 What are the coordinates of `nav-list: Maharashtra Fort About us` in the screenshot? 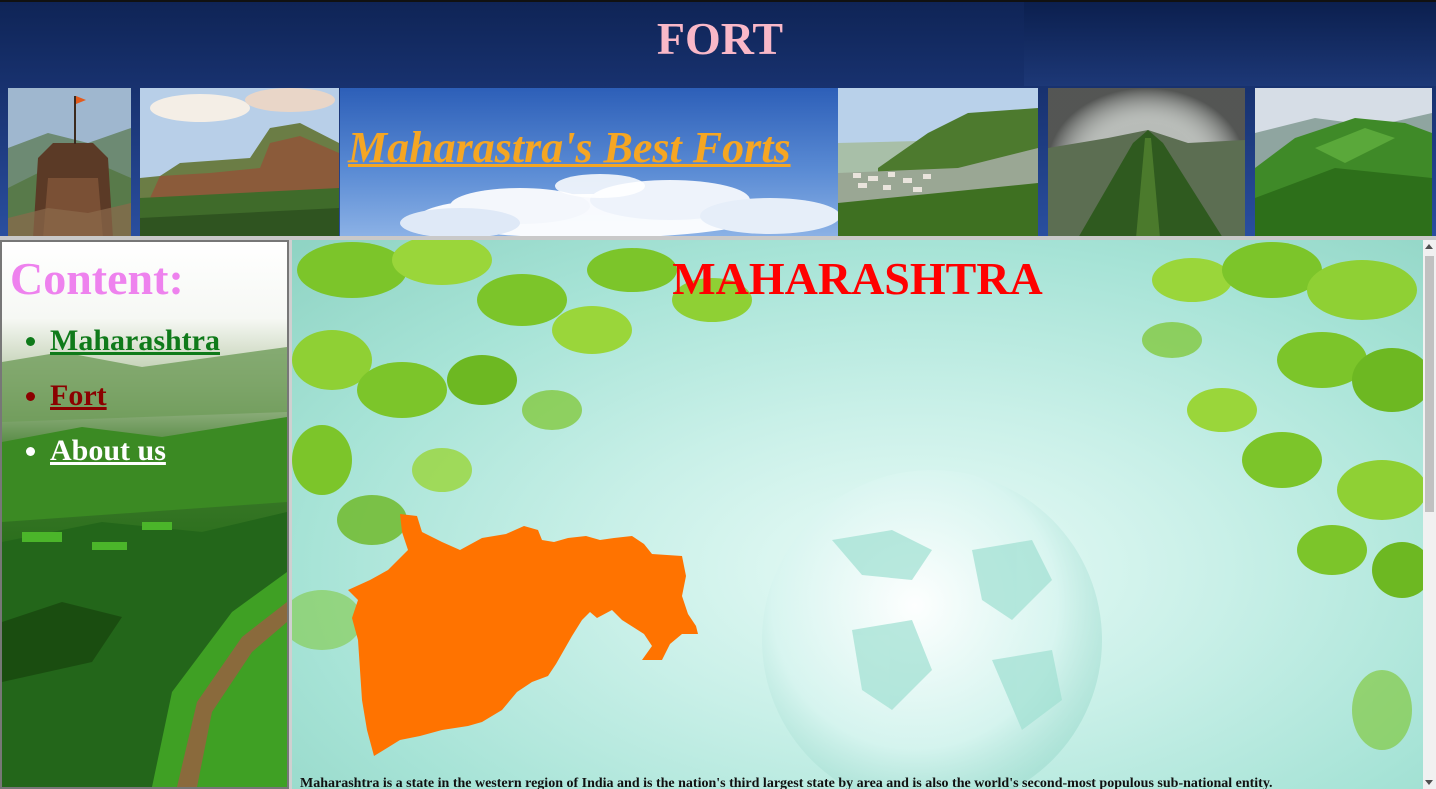 It's located at (111, 404).